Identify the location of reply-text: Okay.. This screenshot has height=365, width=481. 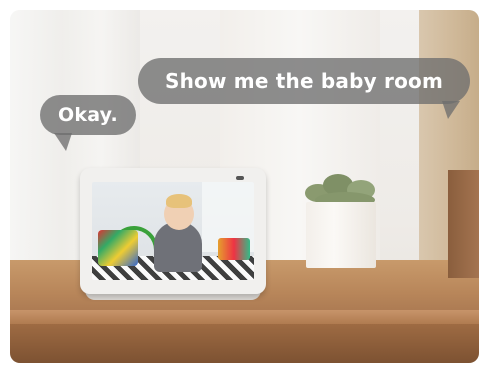
(88, 115).